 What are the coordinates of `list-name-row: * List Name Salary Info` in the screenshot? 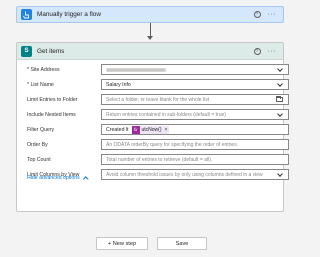 It's located at (153, 85).